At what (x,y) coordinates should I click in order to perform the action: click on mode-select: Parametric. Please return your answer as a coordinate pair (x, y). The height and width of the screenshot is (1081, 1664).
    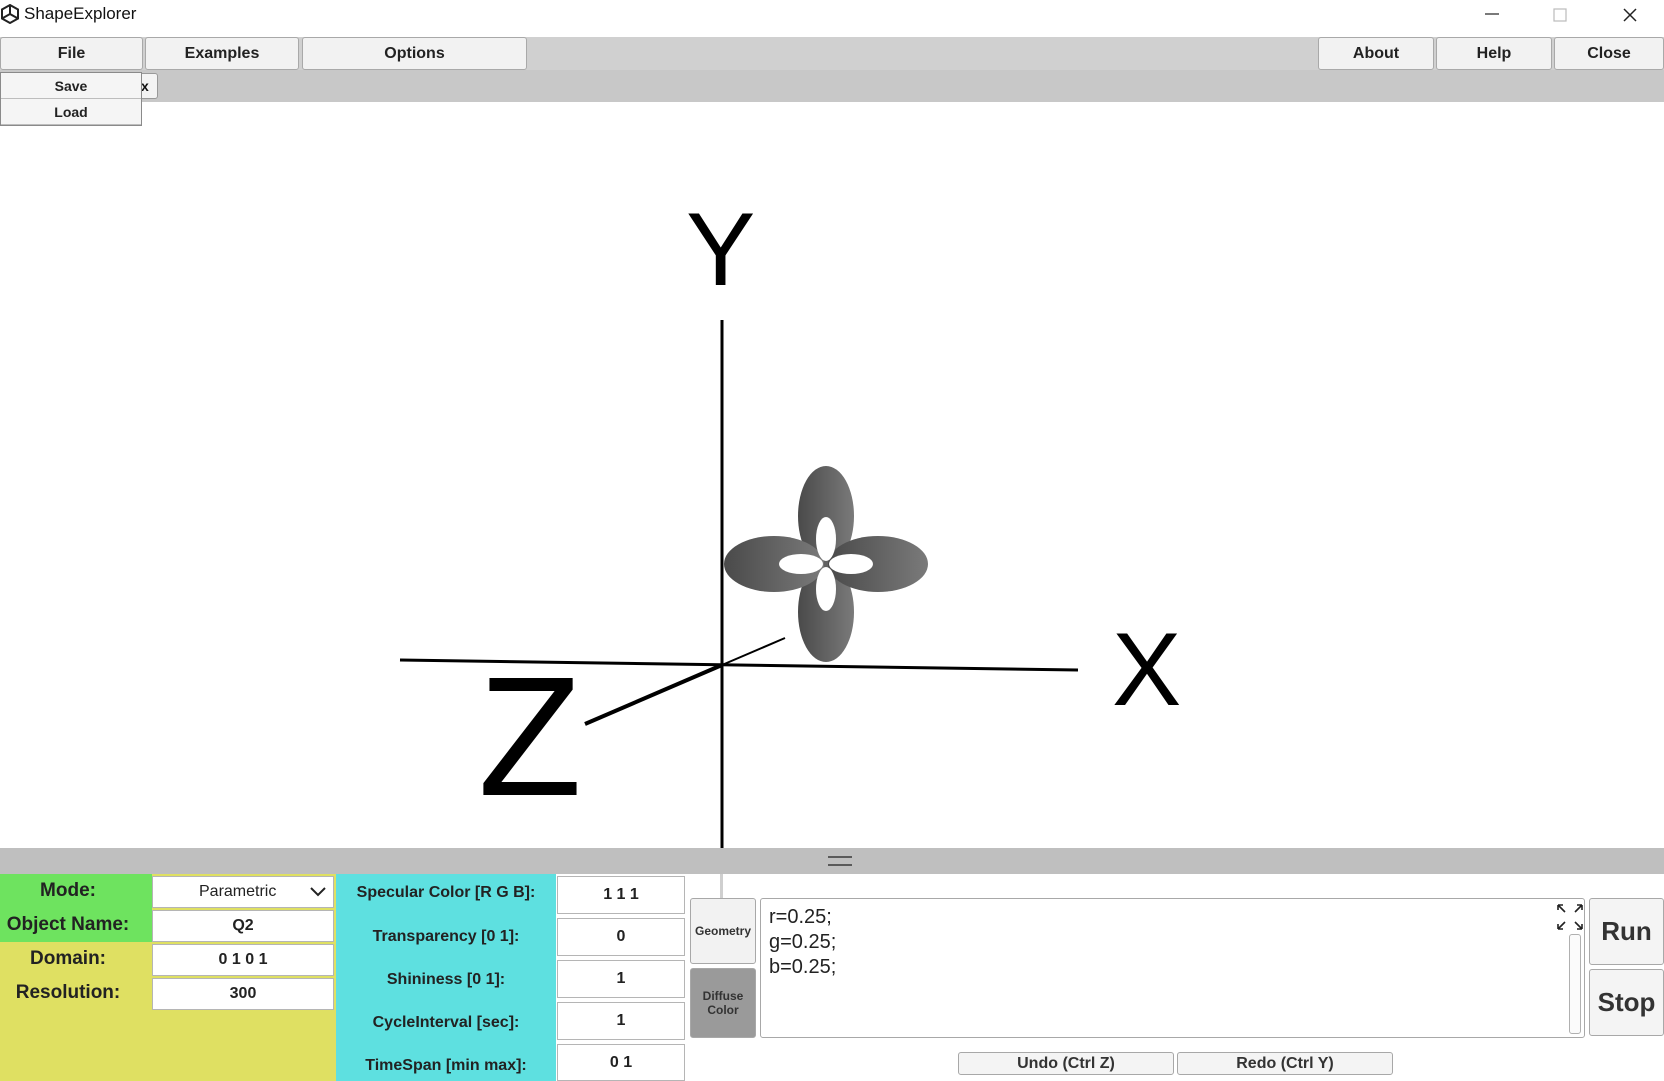
    Looking at the image, I should click on (243, 892).